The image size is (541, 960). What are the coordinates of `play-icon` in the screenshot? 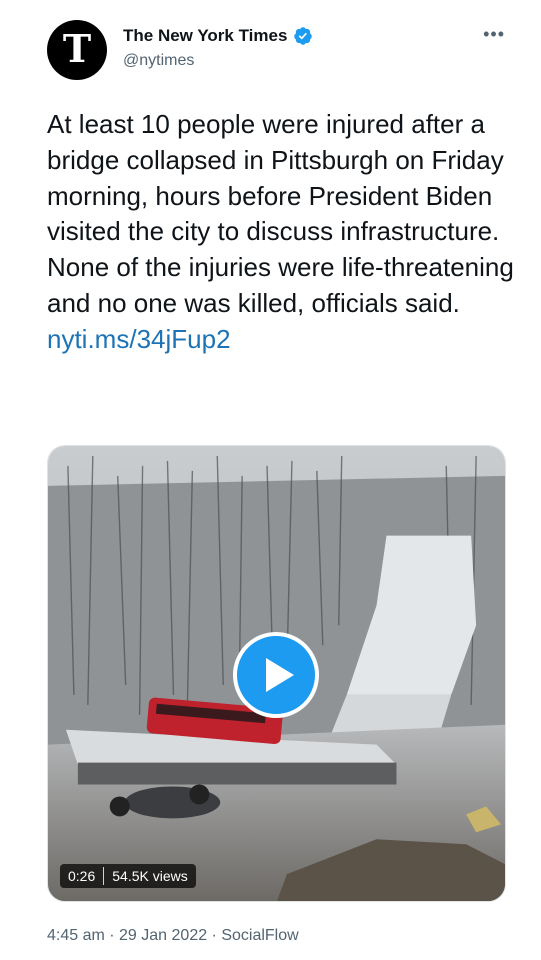 It's located at (280, 675).